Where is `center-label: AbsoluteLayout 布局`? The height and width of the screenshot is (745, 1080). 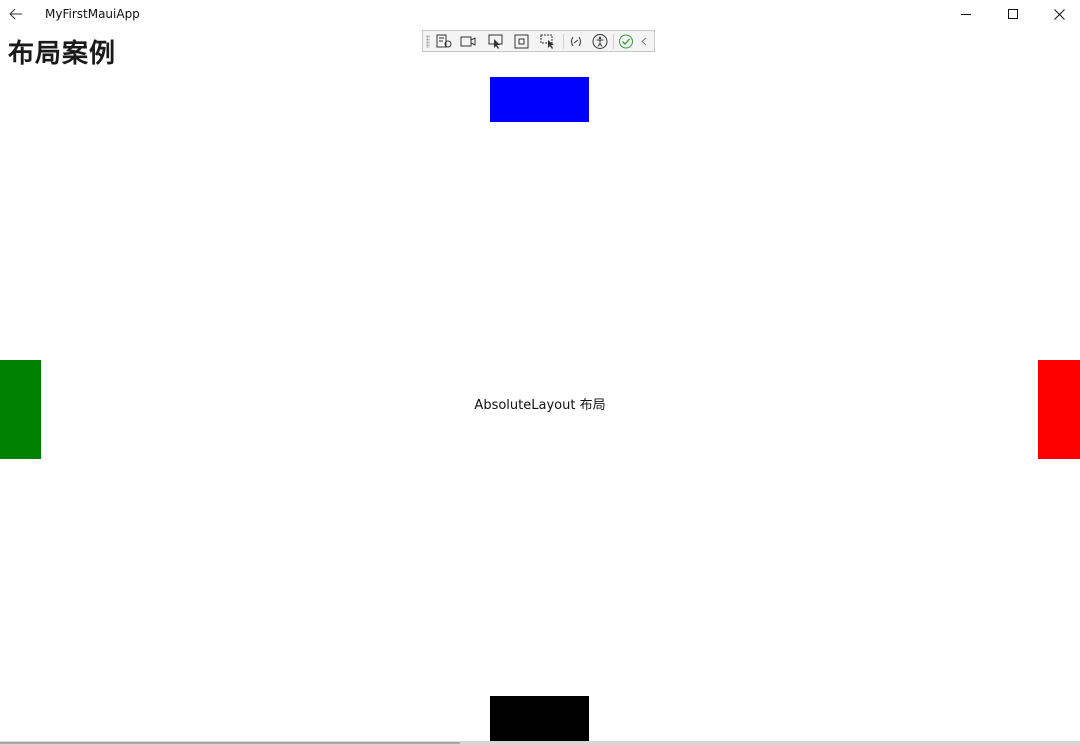
center-label: AbsoluteLayout 布局 is located at coordinates (540, 405).